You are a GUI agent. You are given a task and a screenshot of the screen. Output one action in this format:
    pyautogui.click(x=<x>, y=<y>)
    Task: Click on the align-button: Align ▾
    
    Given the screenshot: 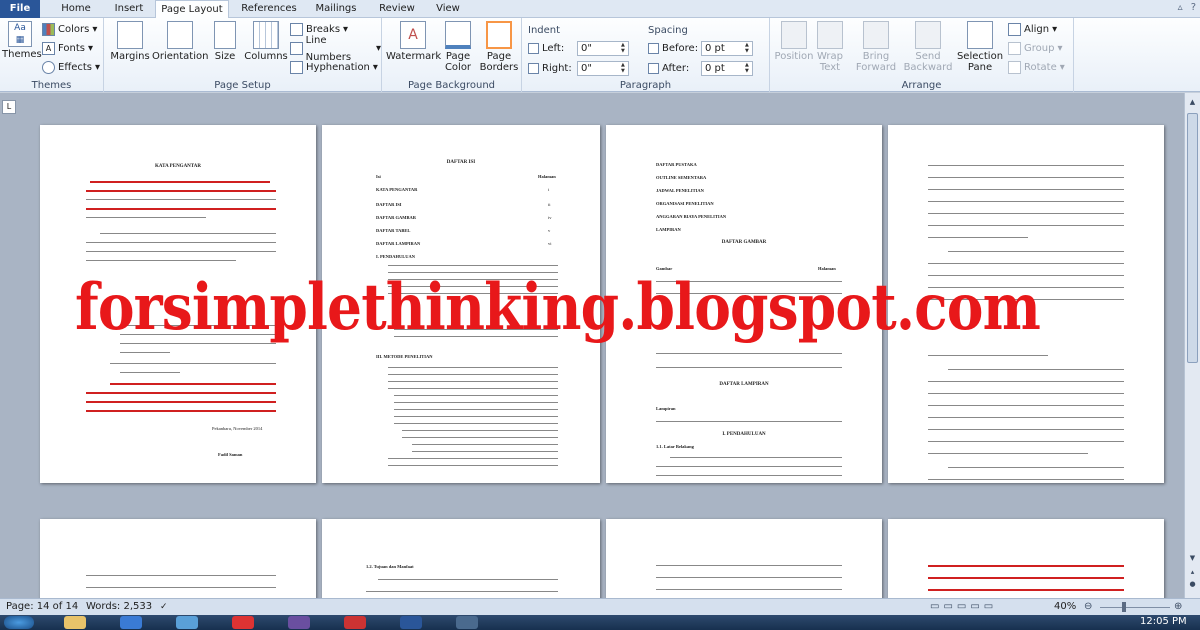 What is the action you would take?
    pyautogui.click(x=1032, y=29)
    